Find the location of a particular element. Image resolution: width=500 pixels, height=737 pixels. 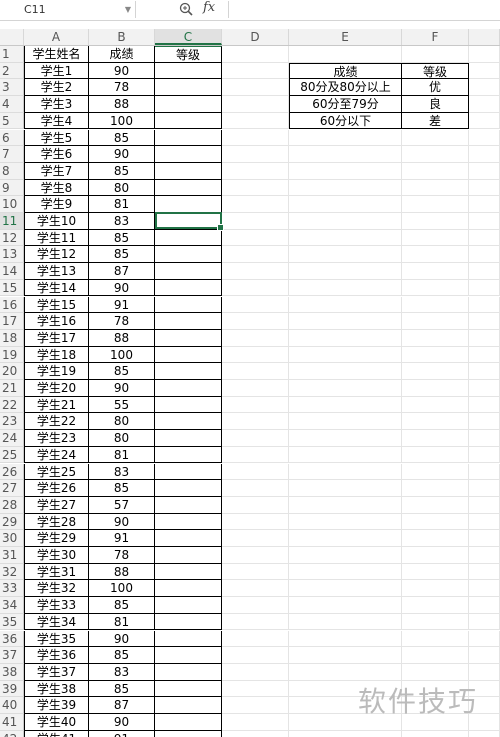

row-header: 28 is located at coordinates (12, 505).